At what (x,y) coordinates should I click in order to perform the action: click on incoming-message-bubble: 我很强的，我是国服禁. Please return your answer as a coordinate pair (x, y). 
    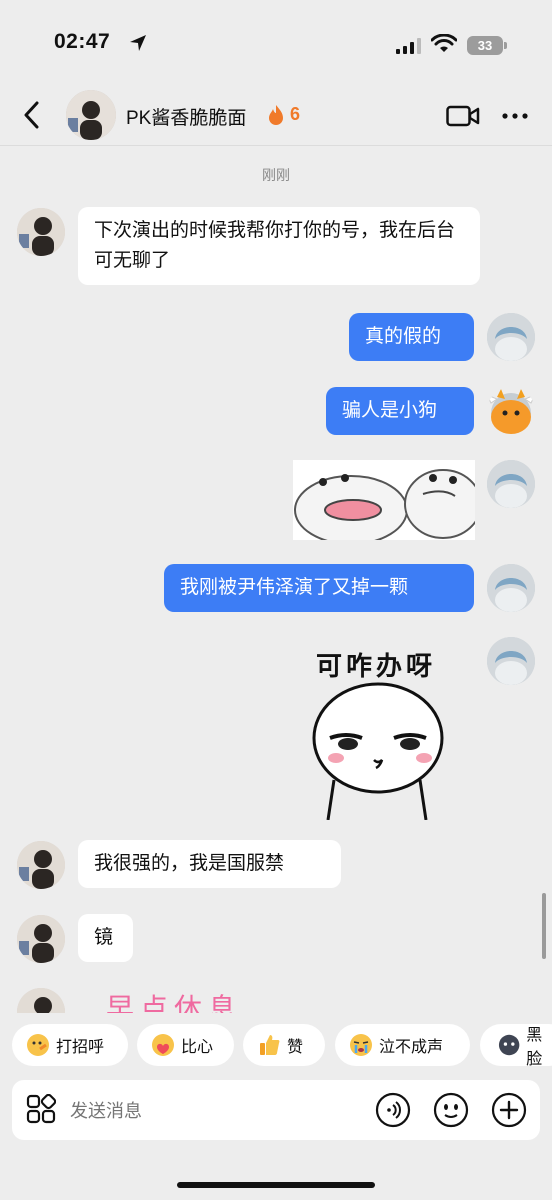
    Looking at the image, I should click on (209, 864).